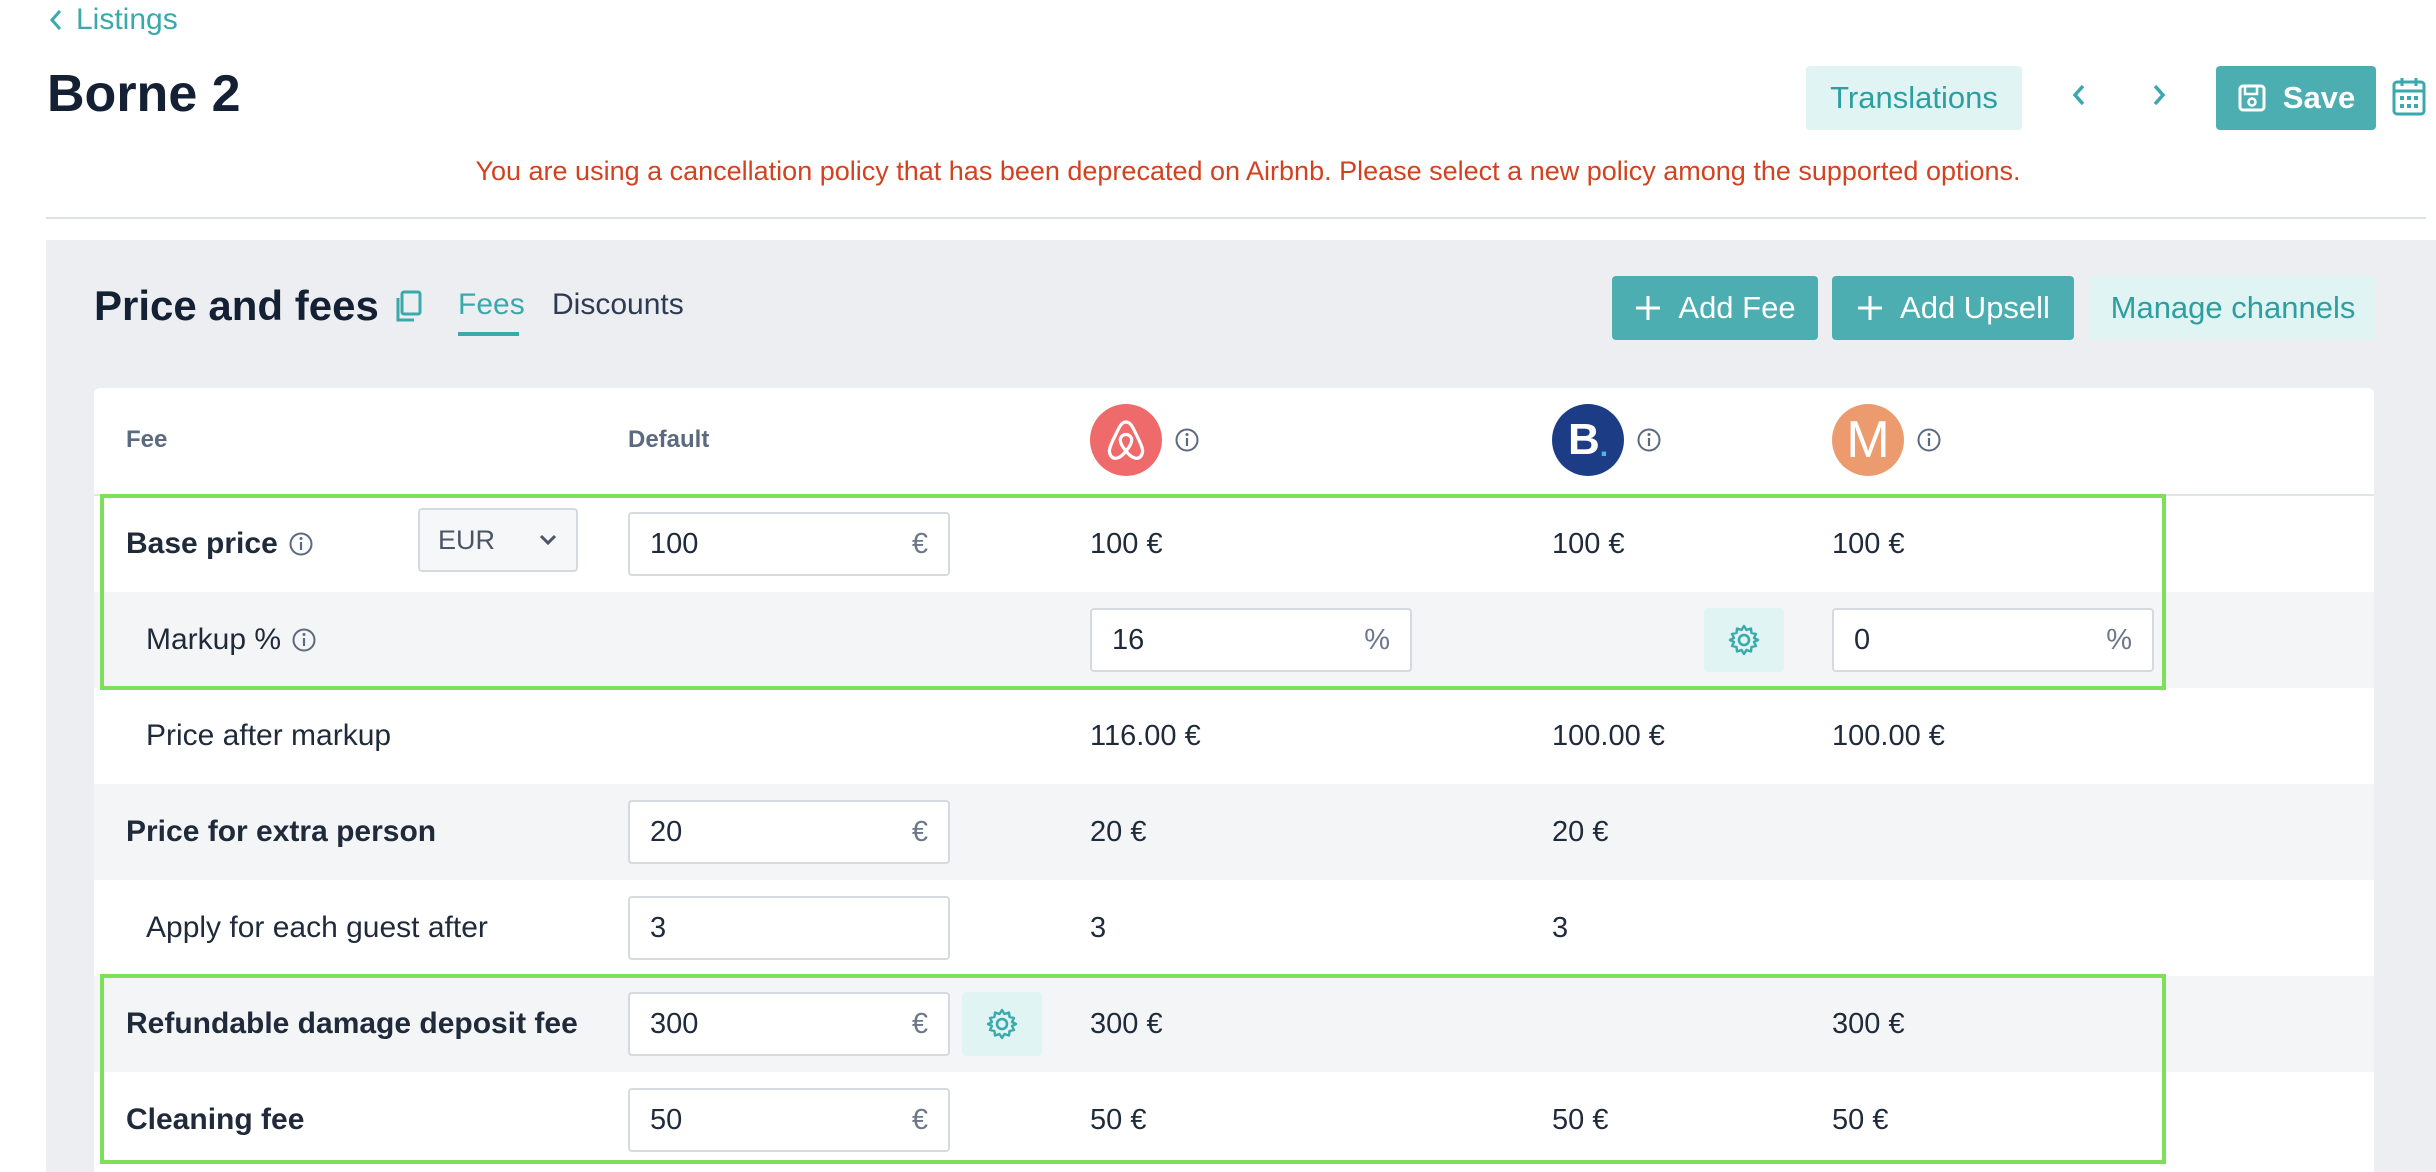 This screenshot has height=1172, width=2436. What do you see at coordinates (1914, 98) in the screenshot?
I see `translations-button: Translations` at bounding box center [1914, 98].